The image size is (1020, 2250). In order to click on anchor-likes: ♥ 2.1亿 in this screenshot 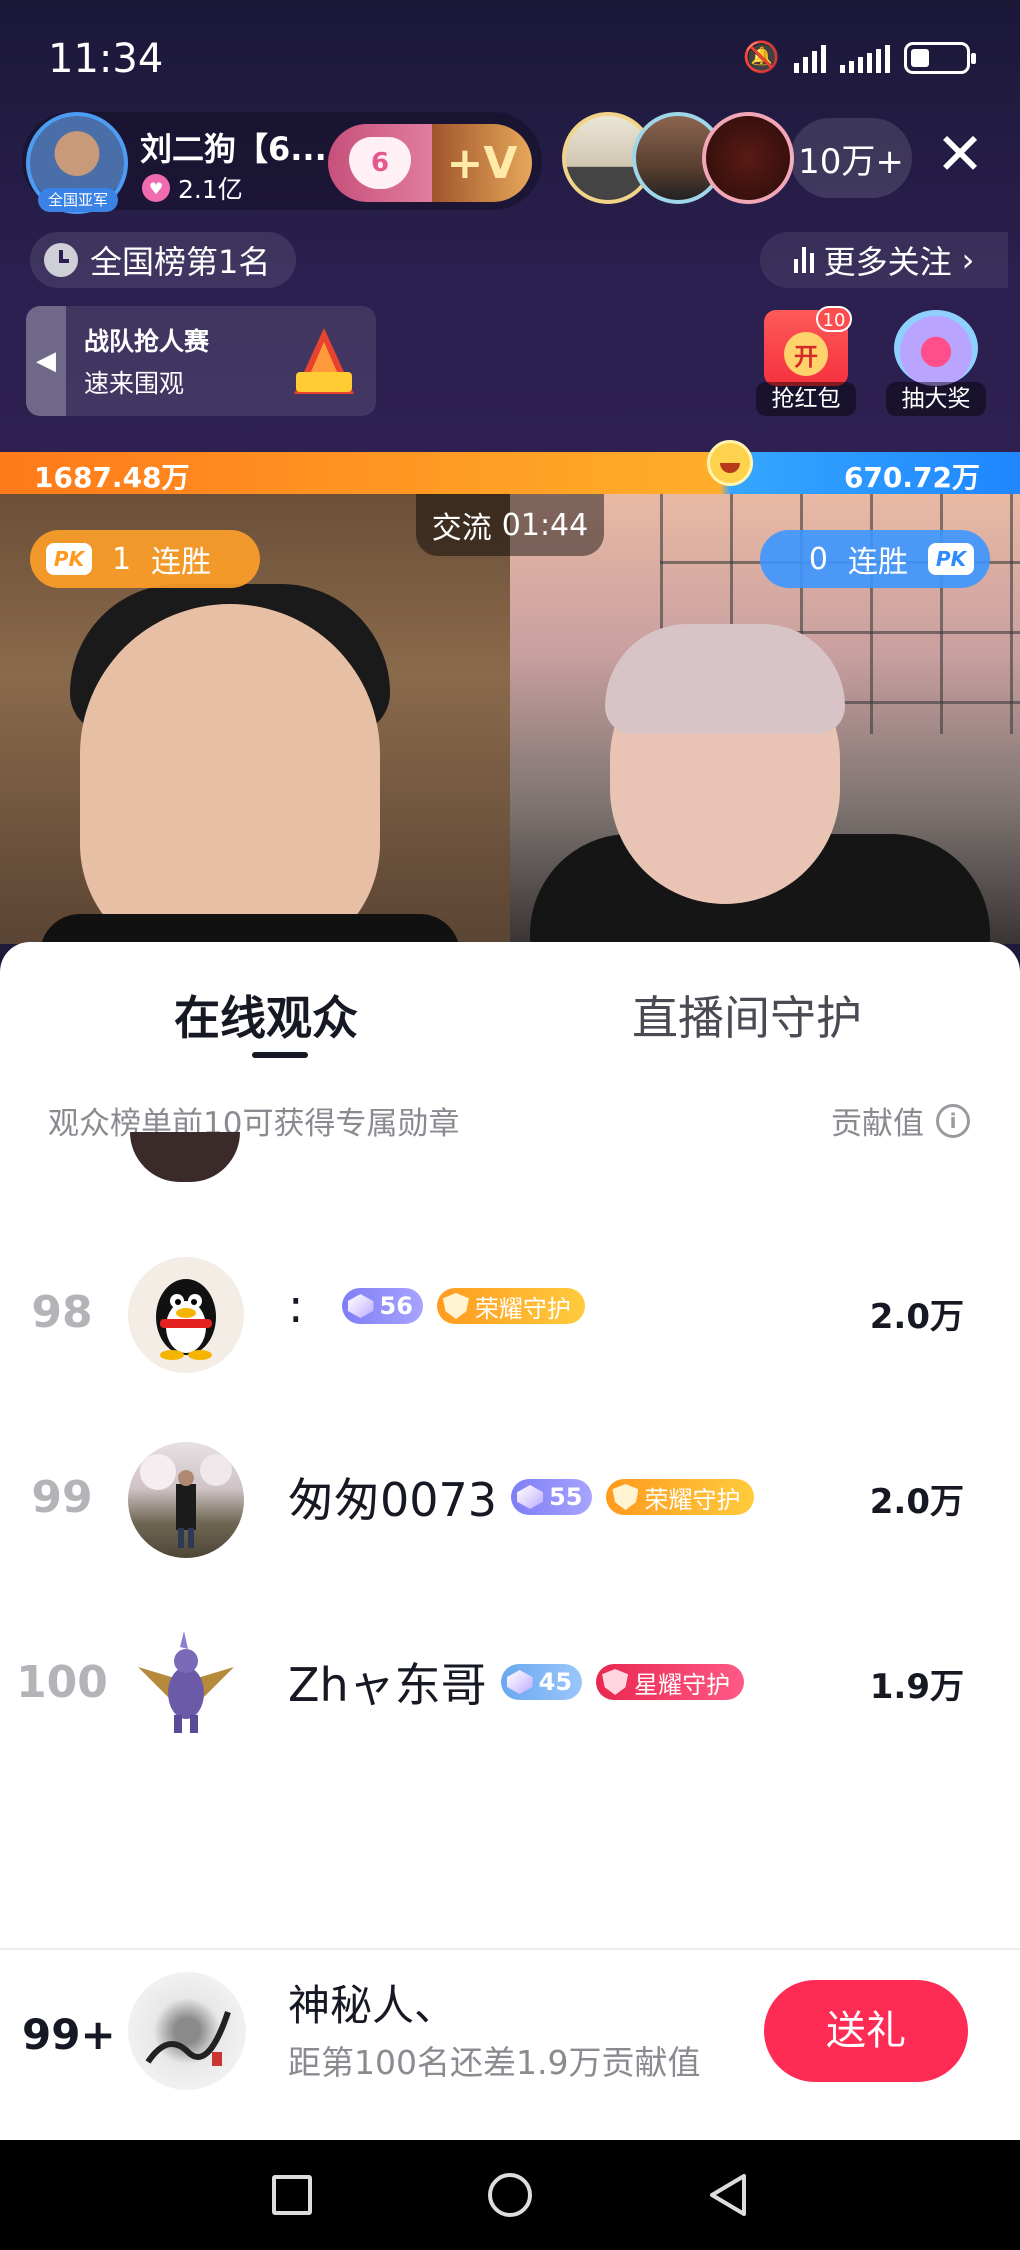, I will do `click(192, 188)`.